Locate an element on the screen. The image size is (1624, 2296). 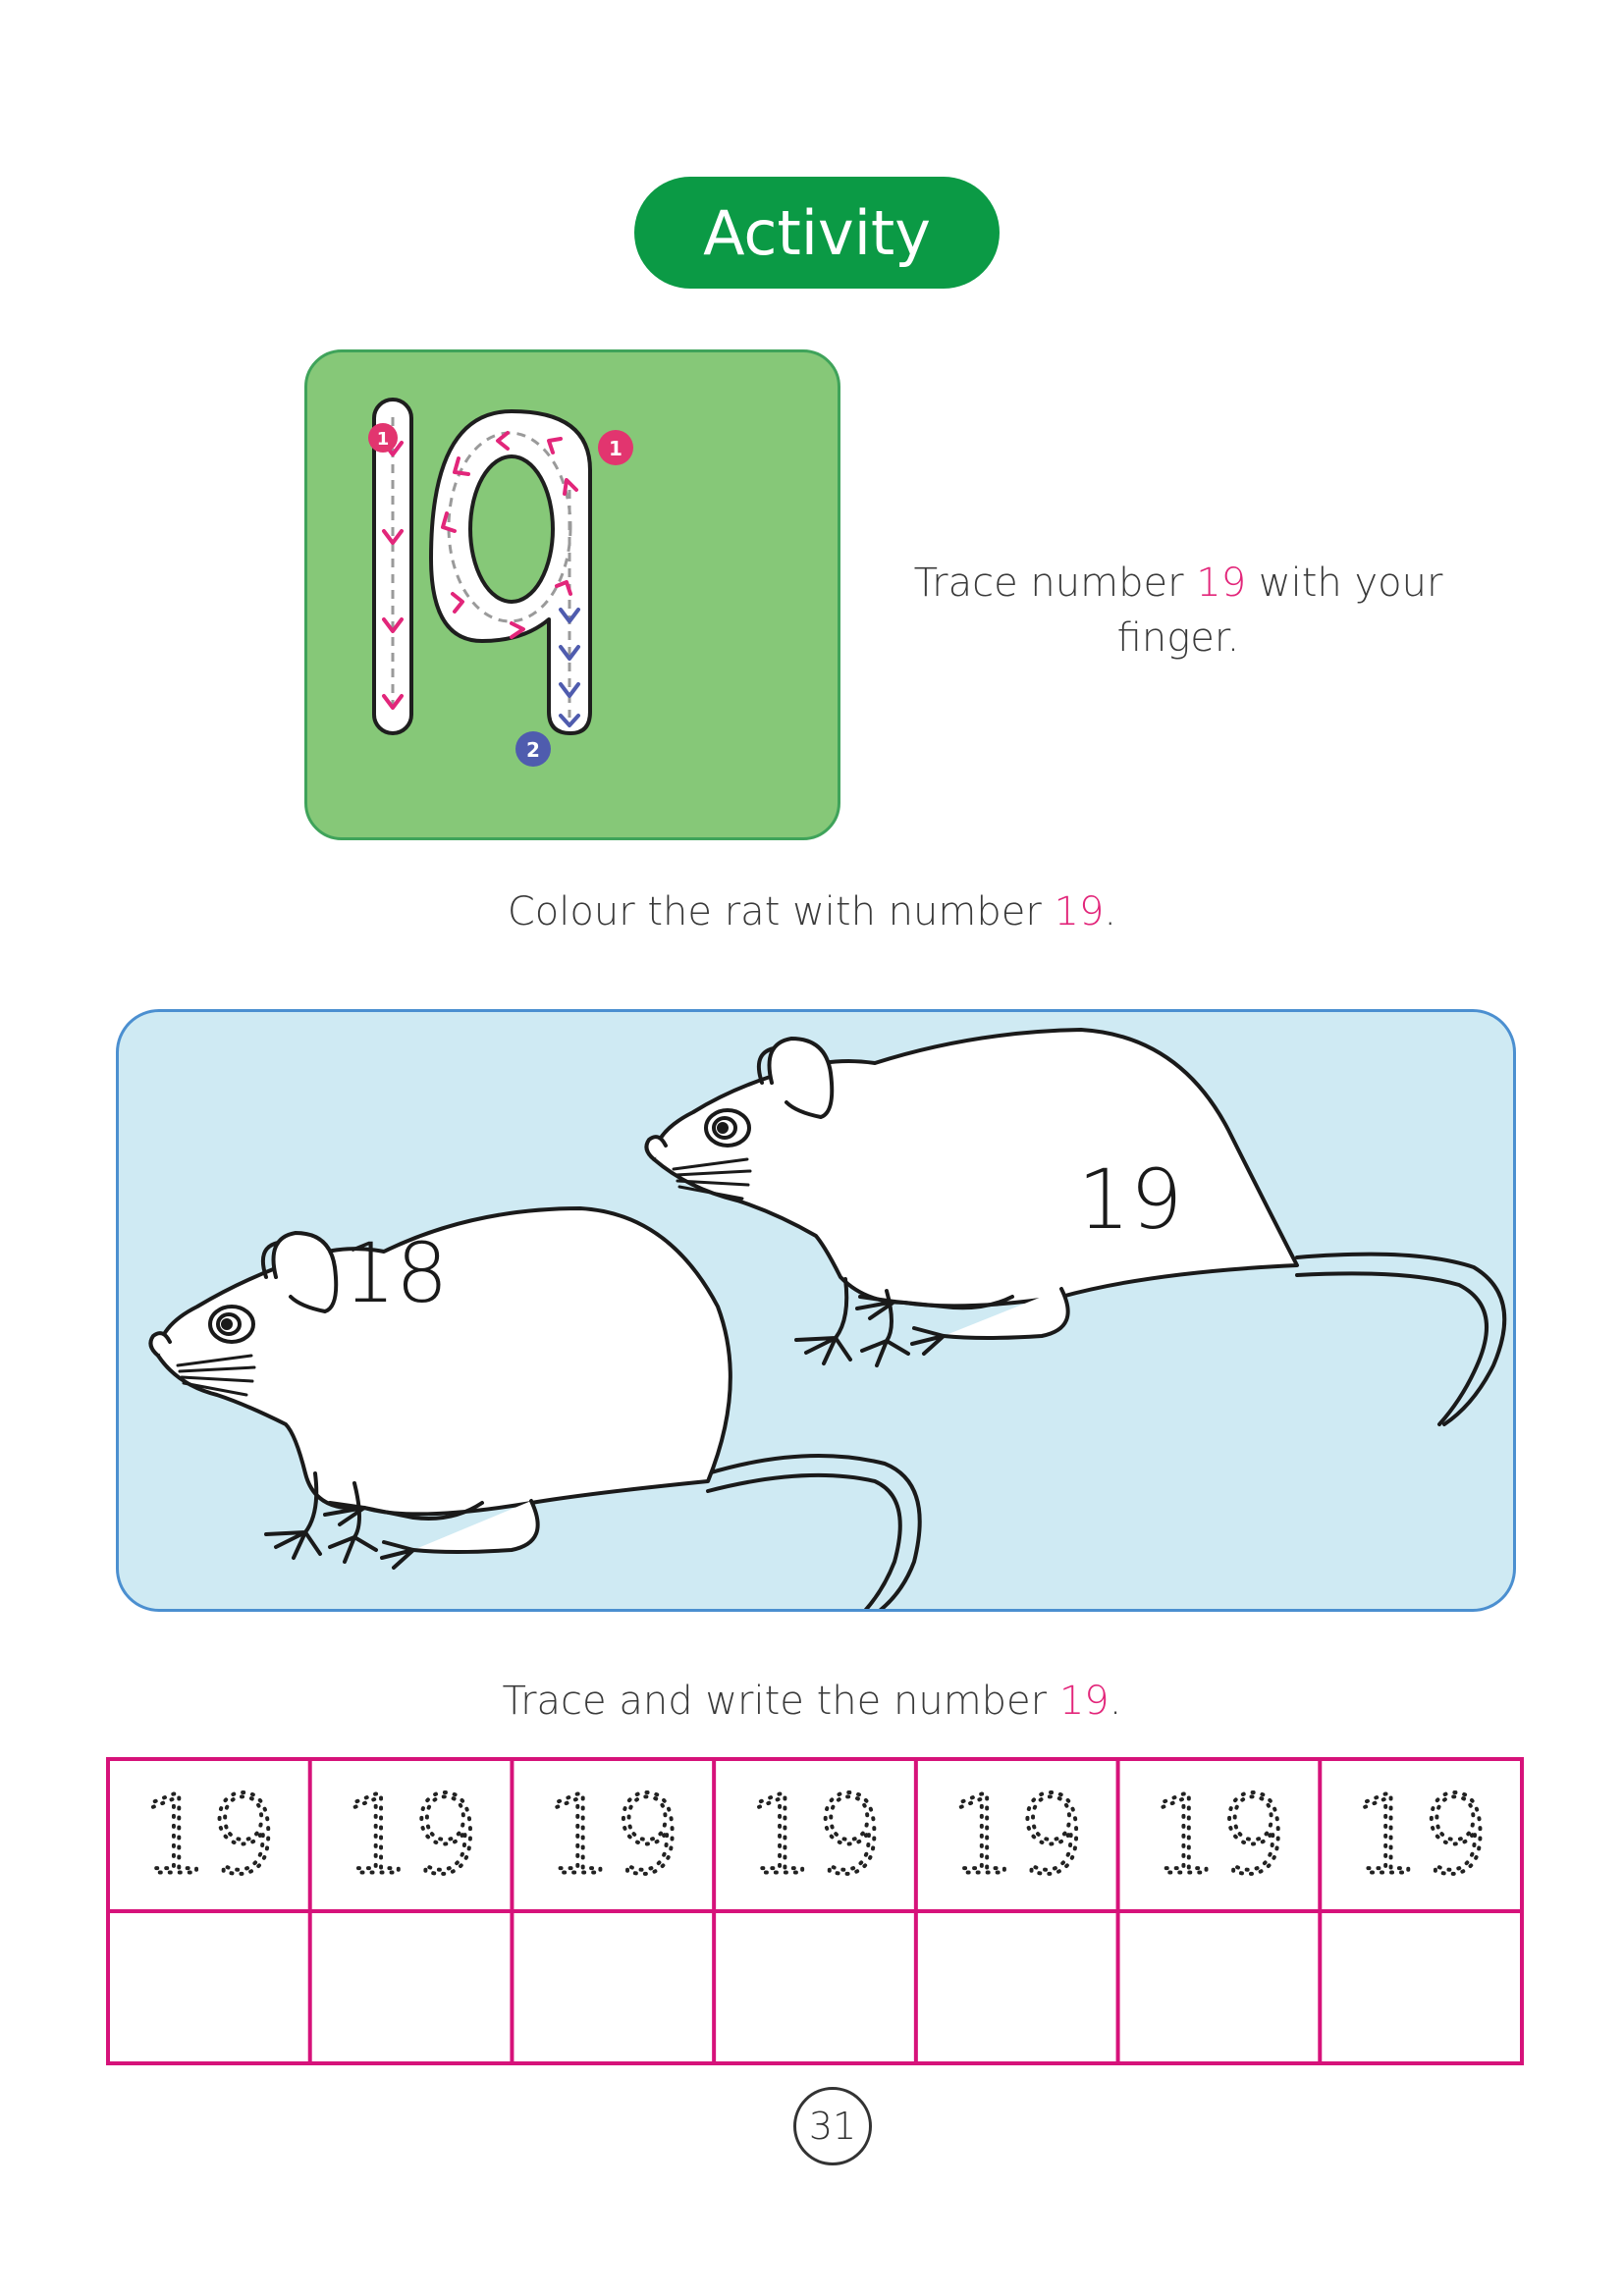
trace-finger-instruction: Trace number 19 with your finger. is located at coordinates (1178, 611).